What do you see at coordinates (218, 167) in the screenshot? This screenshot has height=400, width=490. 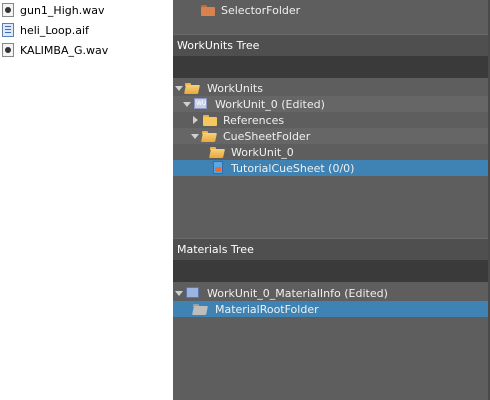 I see `cuesheet-icon` at bounding box center [218, 167].